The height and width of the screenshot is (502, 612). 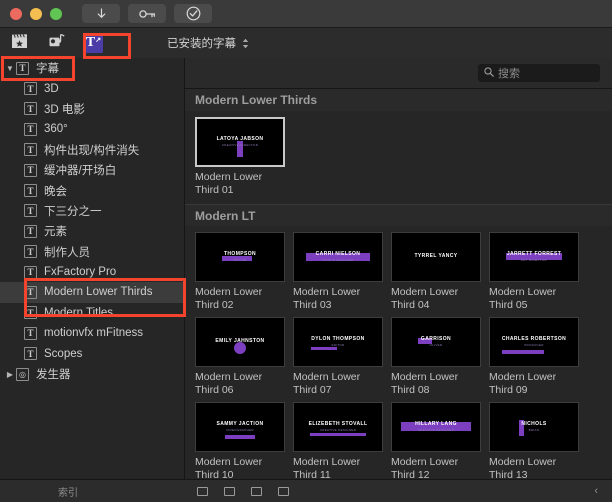 What do you see at coordinates (92, 190) in the screenshot?
I see `sidebar-item-6: T 晚会` at bounding box center [92, 190].